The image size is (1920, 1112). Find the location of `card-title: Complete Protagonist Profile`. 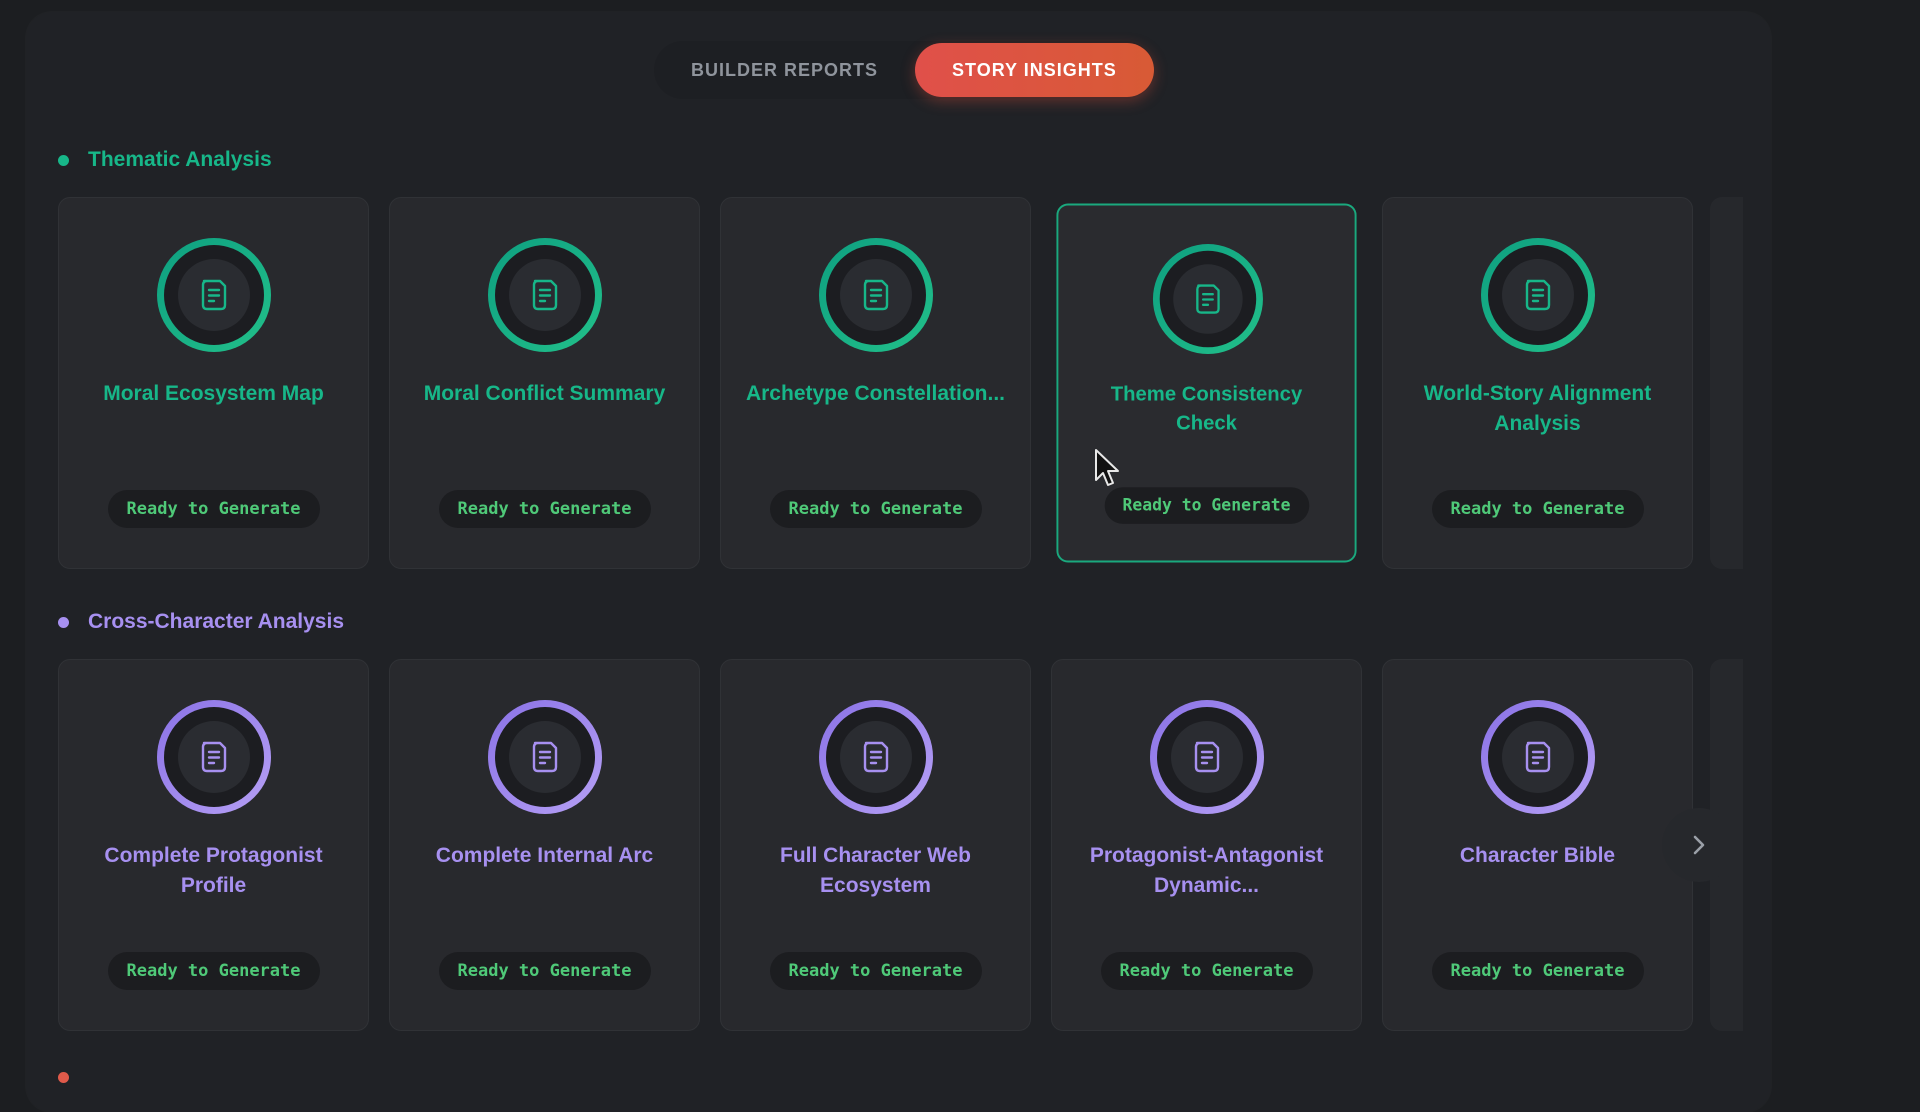

card-title: Complete Protagonist Profile is located at coordinates (213, 870).